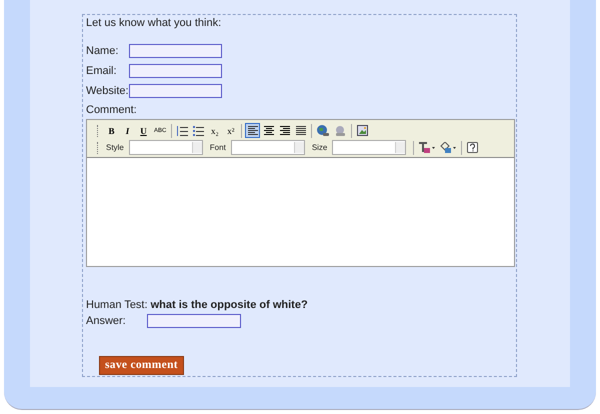 The width and height of the screenshot is (600, 414). I want to click on justify-icon, so click(301, 130).